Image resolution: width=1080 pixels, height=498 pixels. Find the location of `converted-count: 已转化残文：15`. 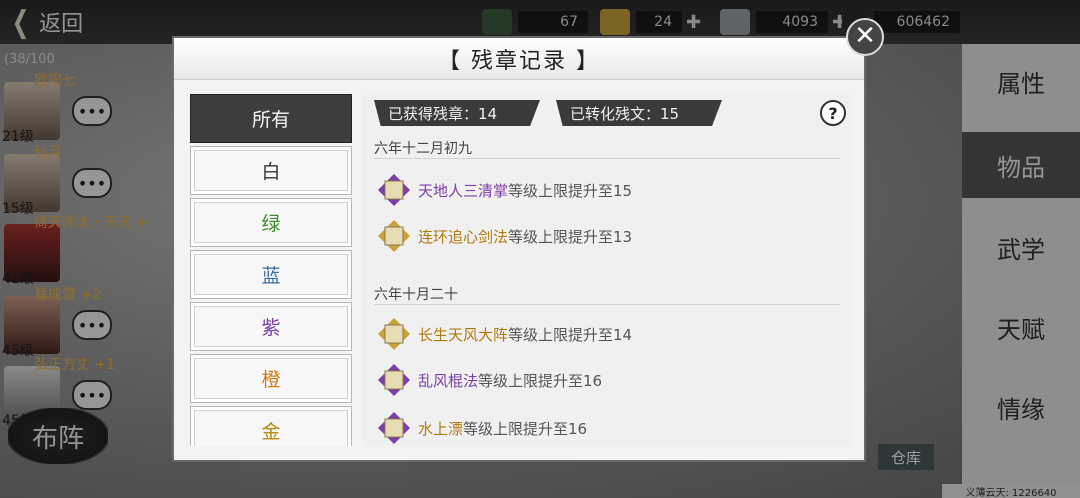

converted-count: 已转化残文：15 is located at coordinates (639, 113).